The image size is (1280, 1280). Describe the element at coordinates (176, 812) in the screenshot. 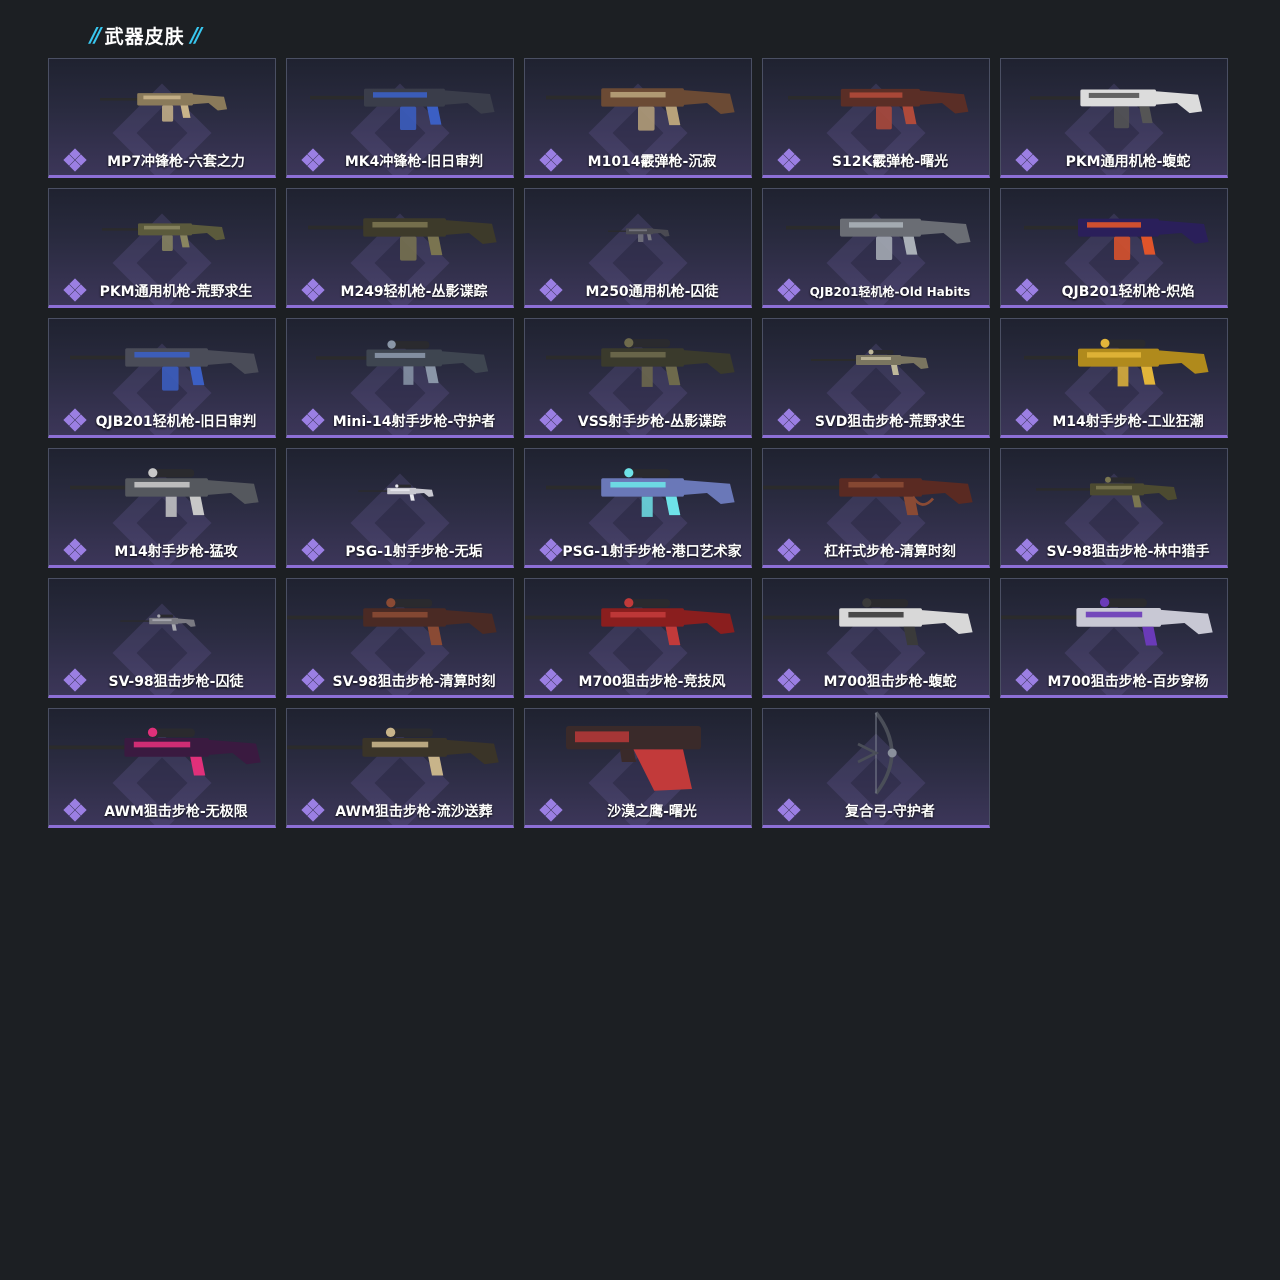

I see `skin-name: AWM狙击步枪-无极限` at that location.